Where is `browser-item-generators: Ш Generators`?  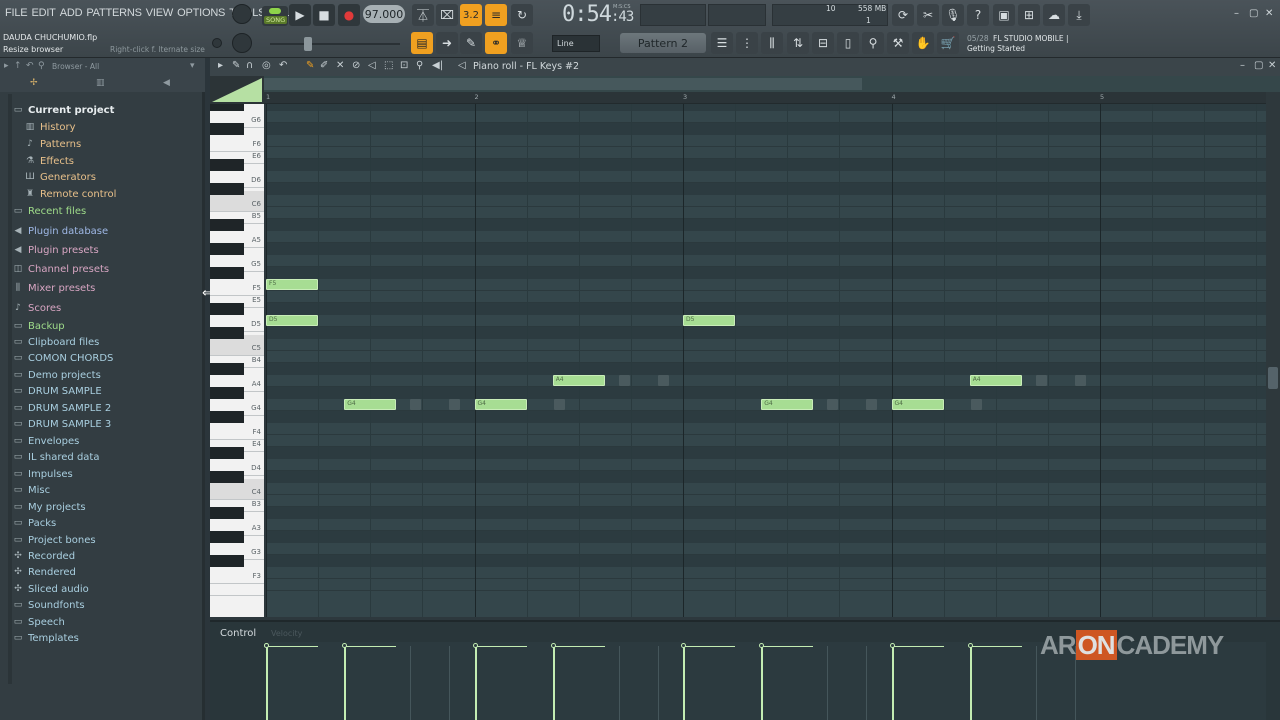 browser-item-generators: Ш Generators is located at coordinates (60, 177).